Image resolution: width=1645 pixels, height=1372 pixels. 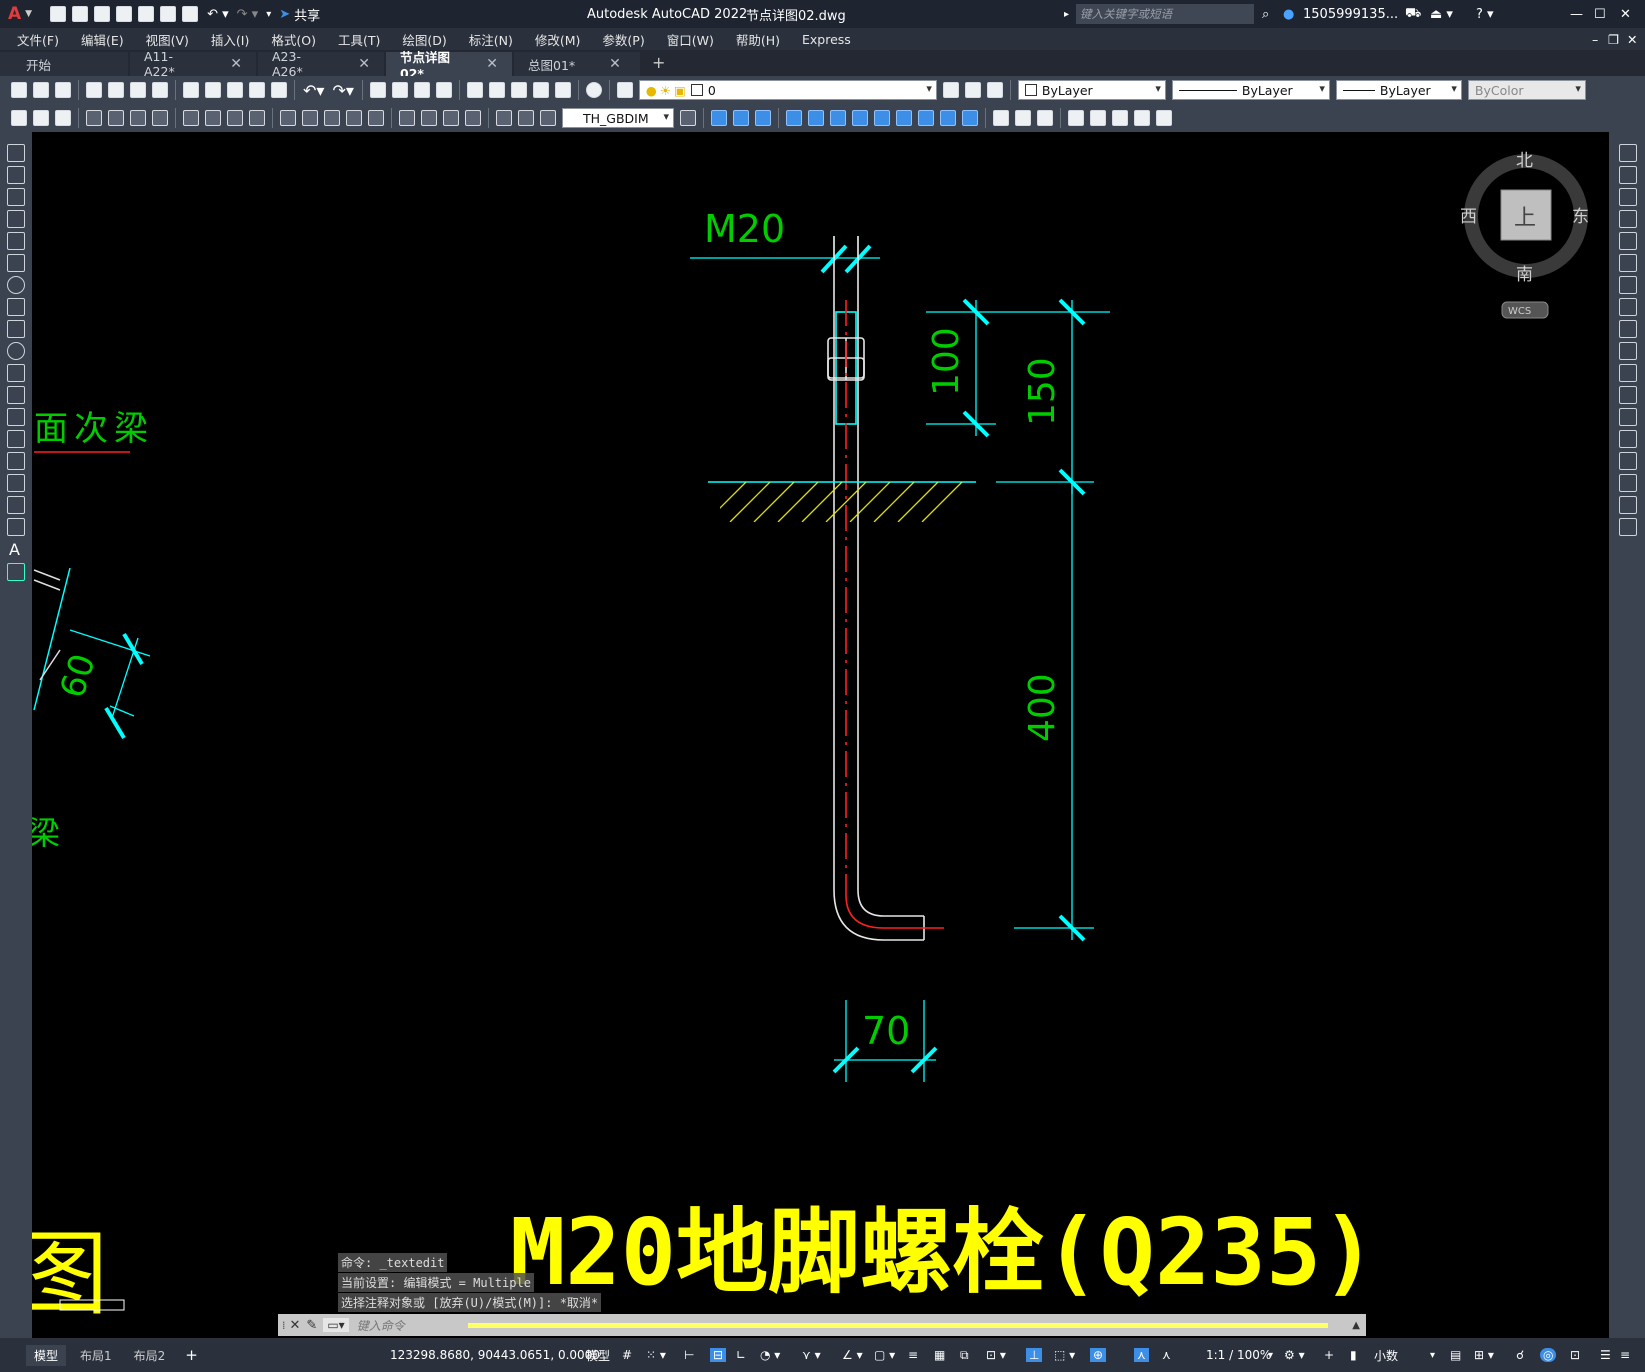 I want to click on ortho-icon: ∟, so click(x=741, y=1355).